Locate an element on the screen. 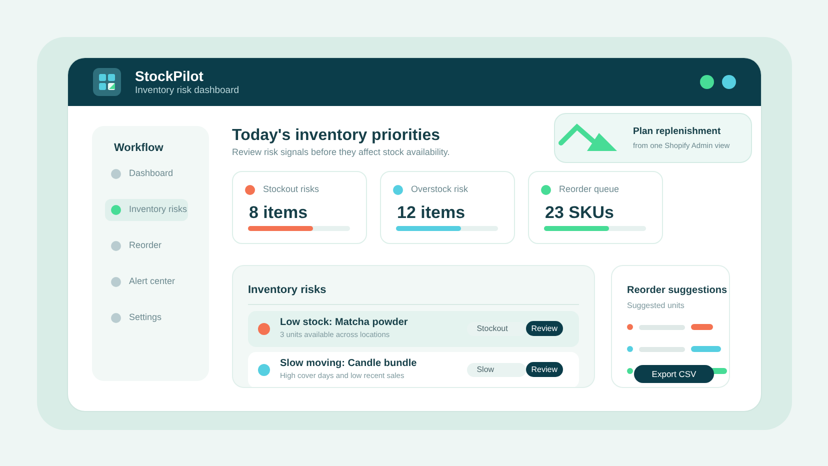 The height and width of the screenshot is (466, 828). stat-value: 23 SKUs is located at coordinates (580, 212).